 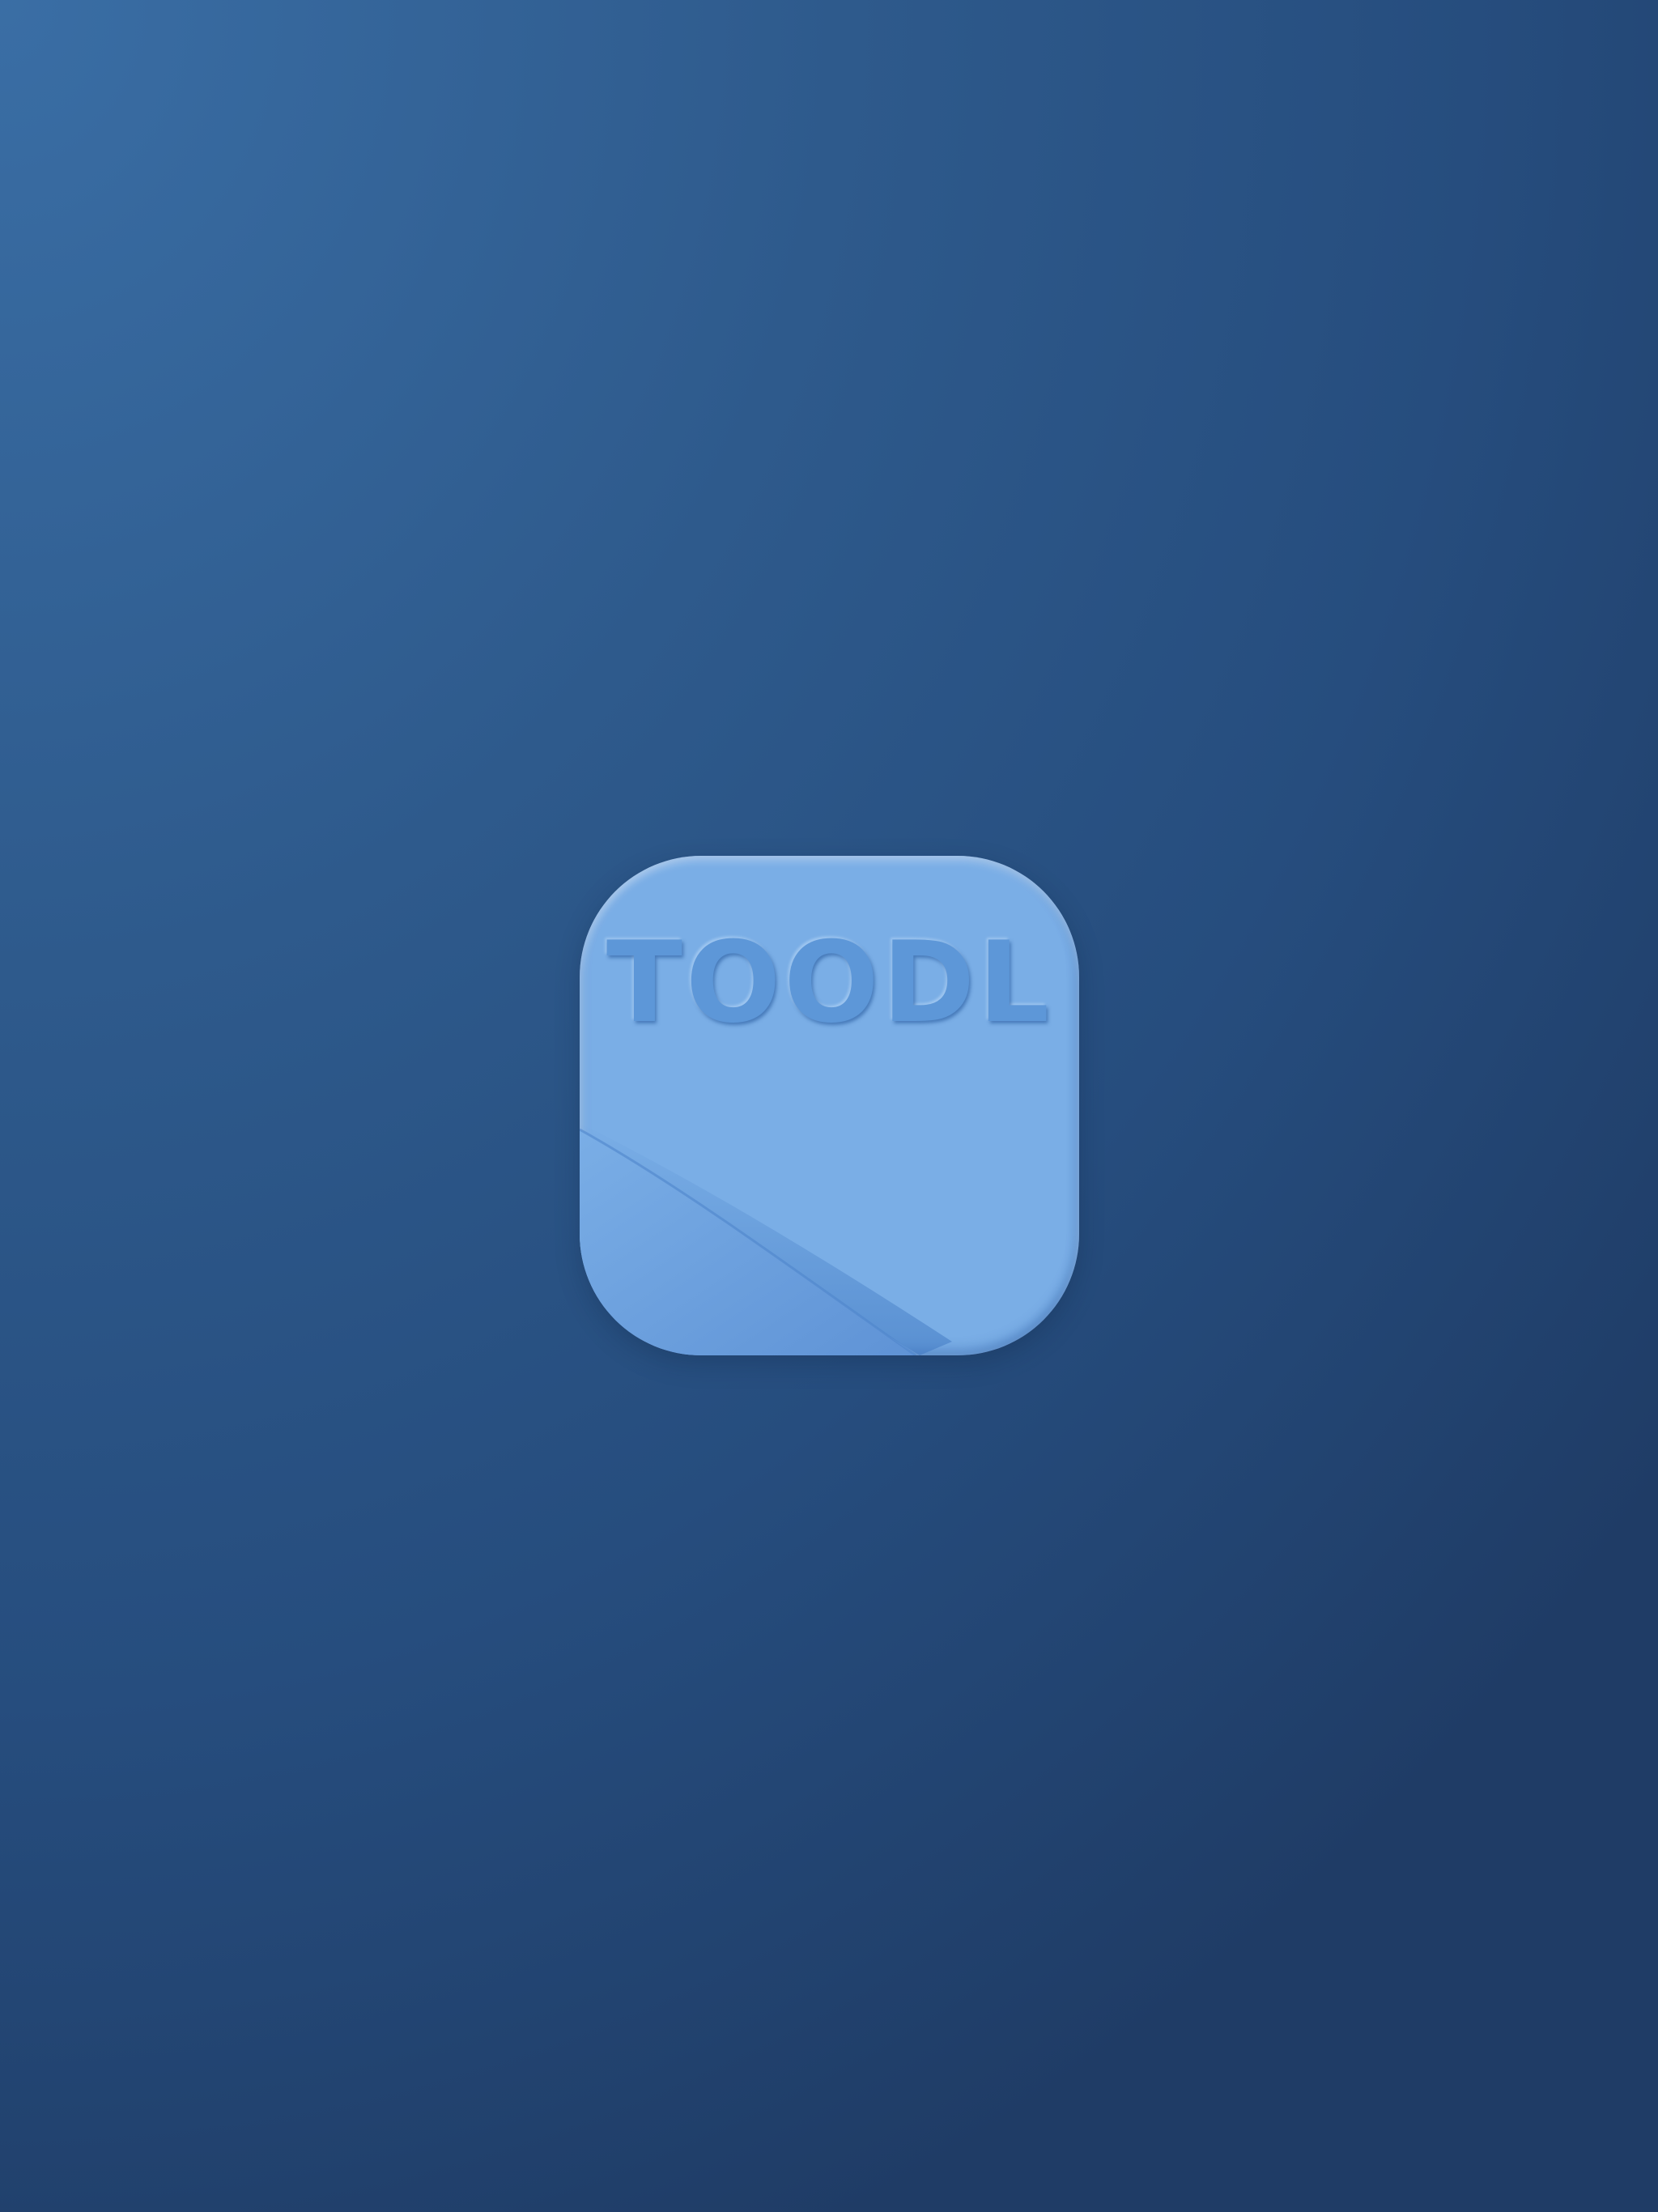 I want to click on toodl-app-icon: TOODL, so click(x=829, y=1105).